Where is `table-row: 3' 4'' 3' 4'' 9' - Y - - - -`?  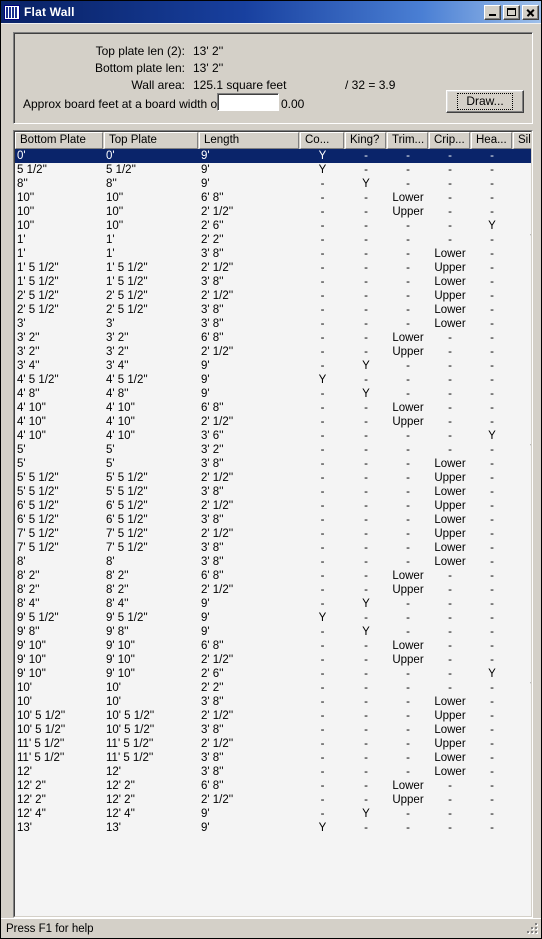
table-row: 3' 4'' 3' 4'' 9' - Y - - - - is located at coordinates (273, 366).